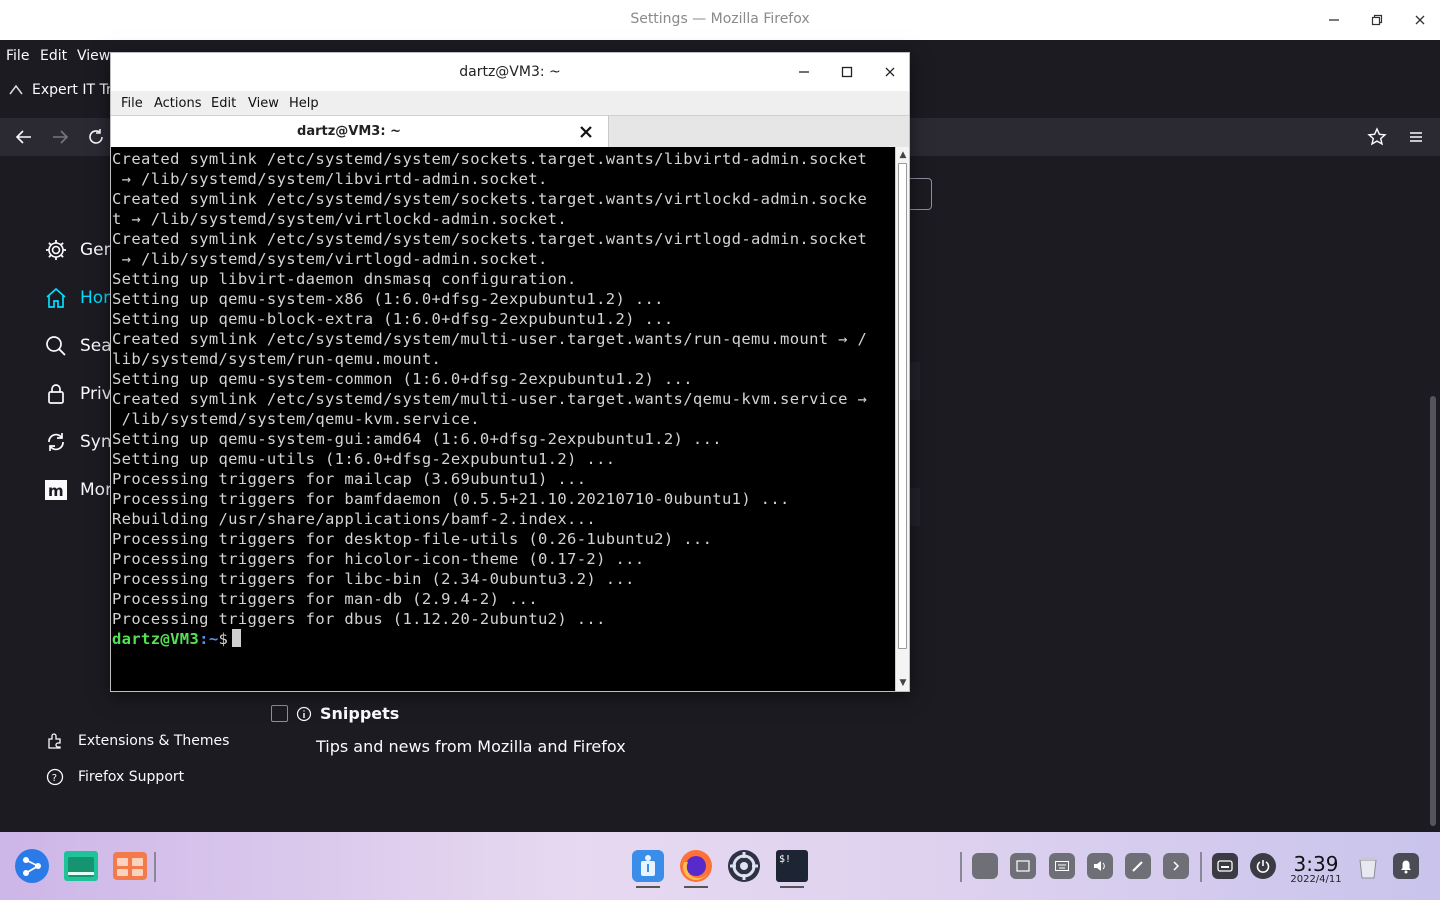 The height and width of the screenshot is (900, 1440). What do you see at coordinates (304, 103) in the screenshot?
I see `term-menu-help: Help` at bounding box center [304, 103].